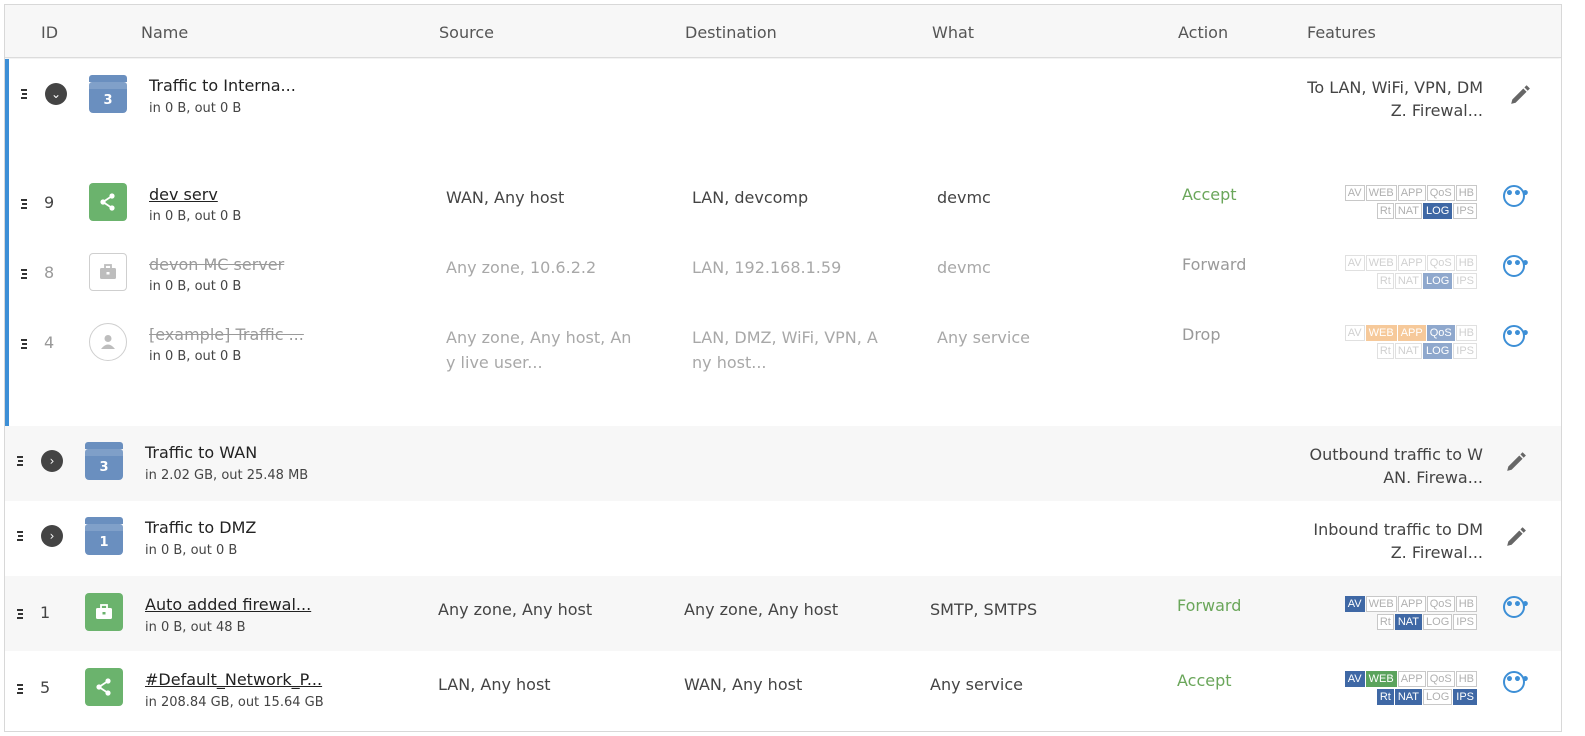 This screenshot has width=1585, height=736. I want to click on rule-name-link: dev serv, so click(183, 194).